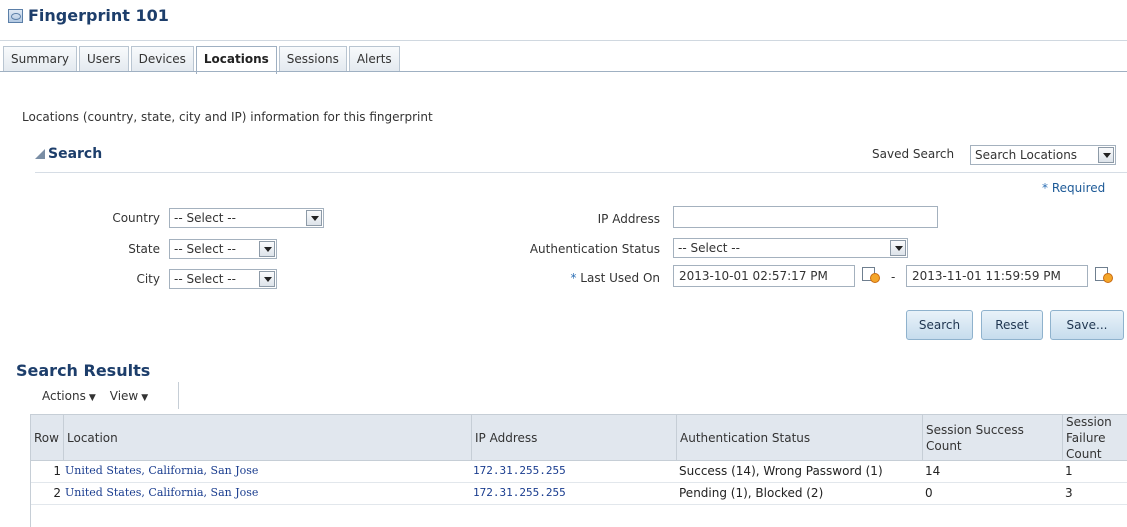  Describe the element at coordinates (563, 40) in the screenshot. I see `title-divider` at that location.